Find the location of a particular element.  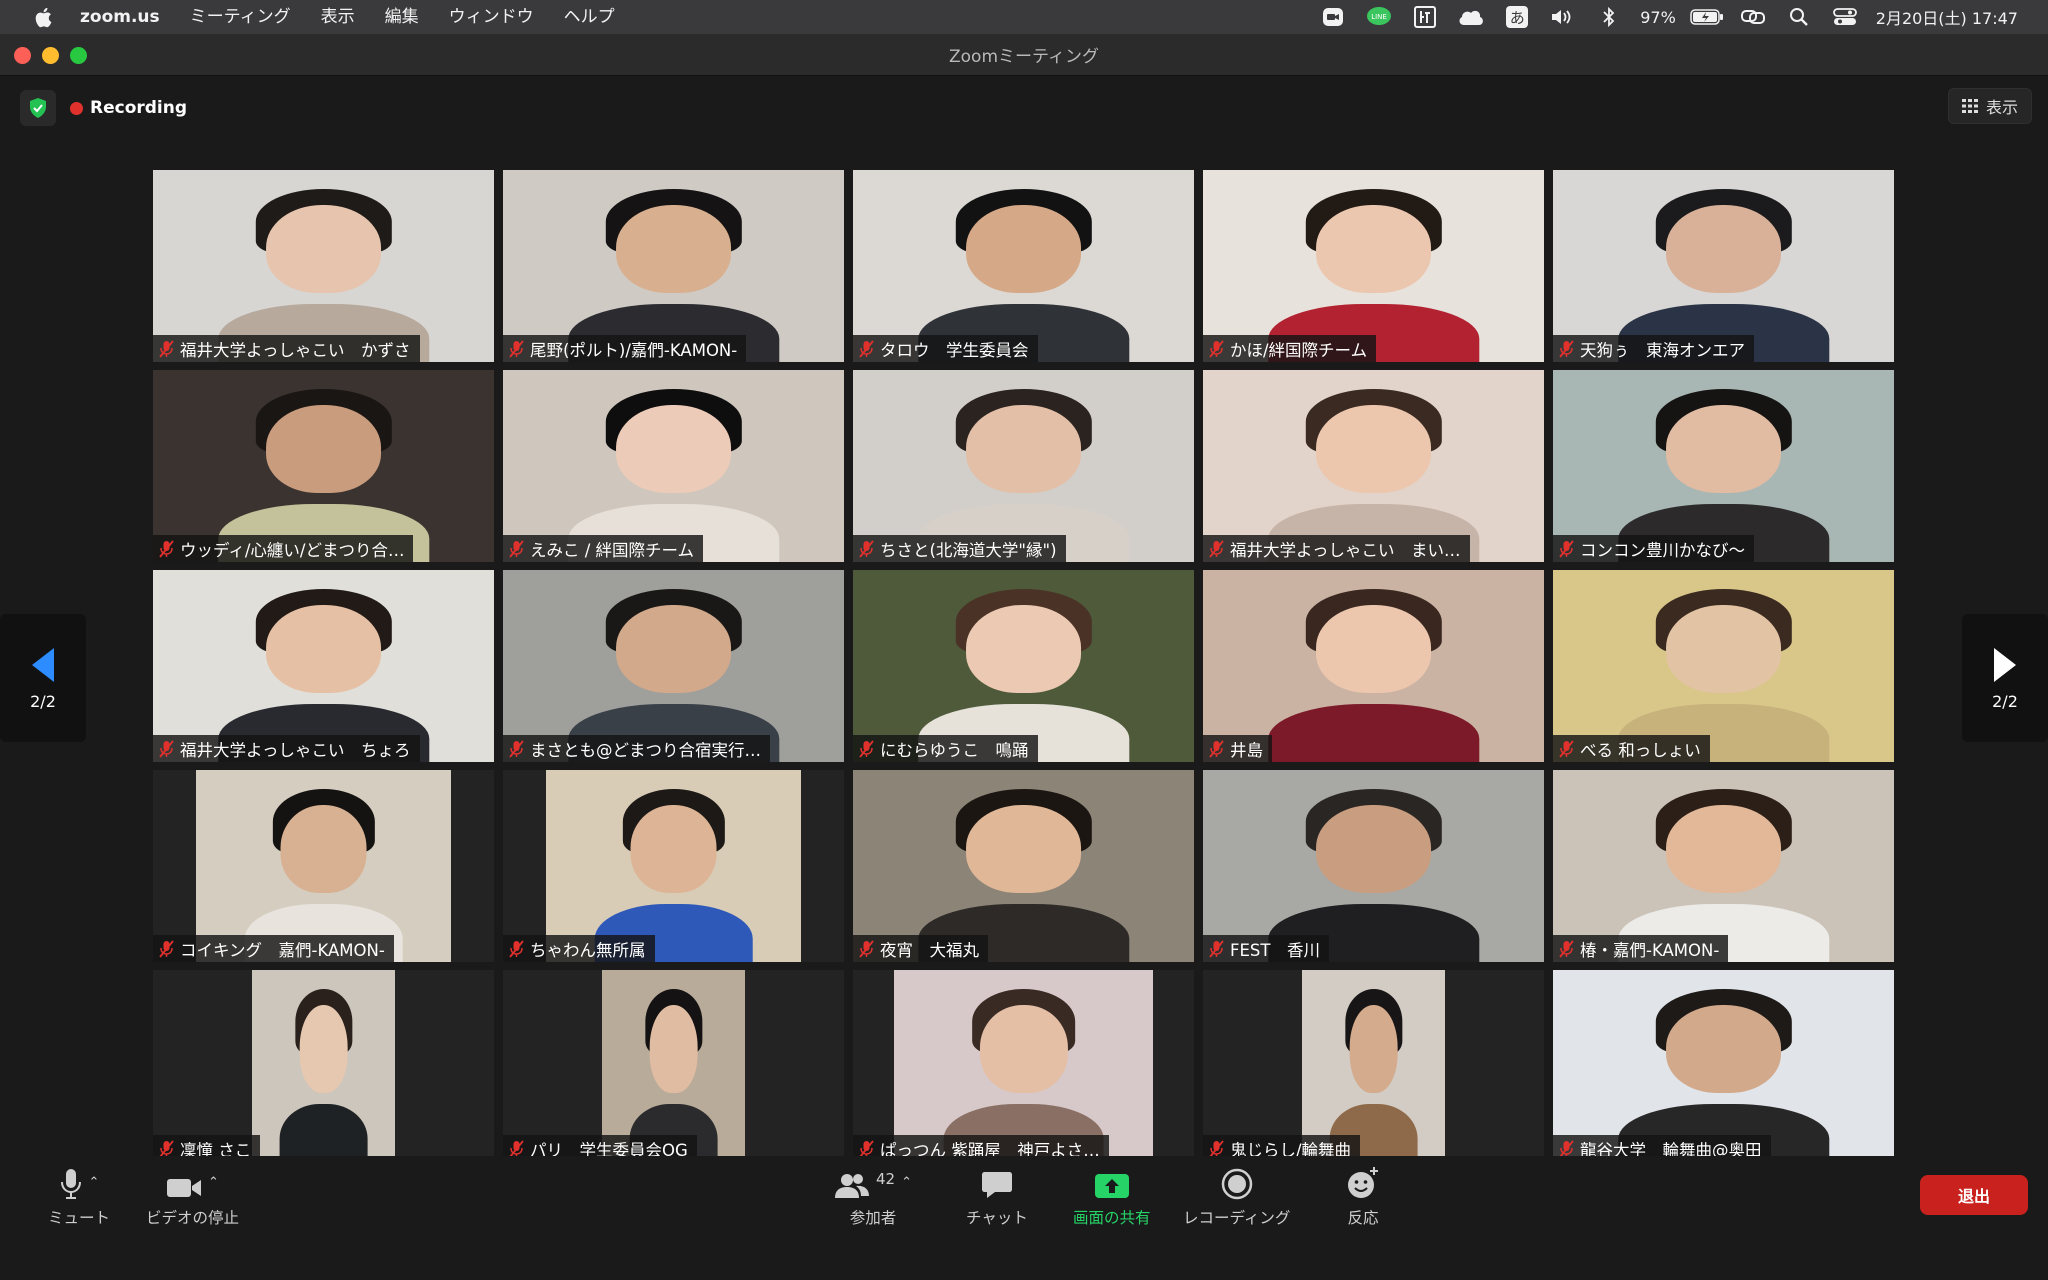

participant-name: ちさと(北海道大学"縁") is located at coordinates (968, 550).